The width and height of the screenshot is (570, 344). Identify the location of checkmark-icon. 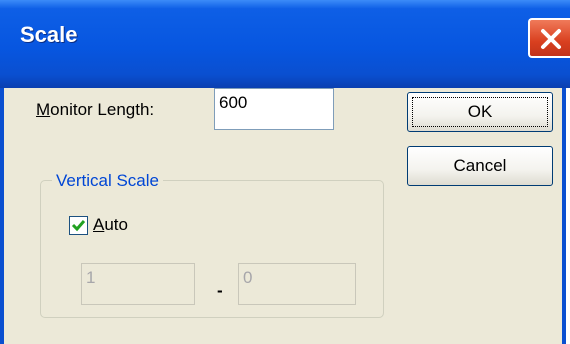
(78, 226).